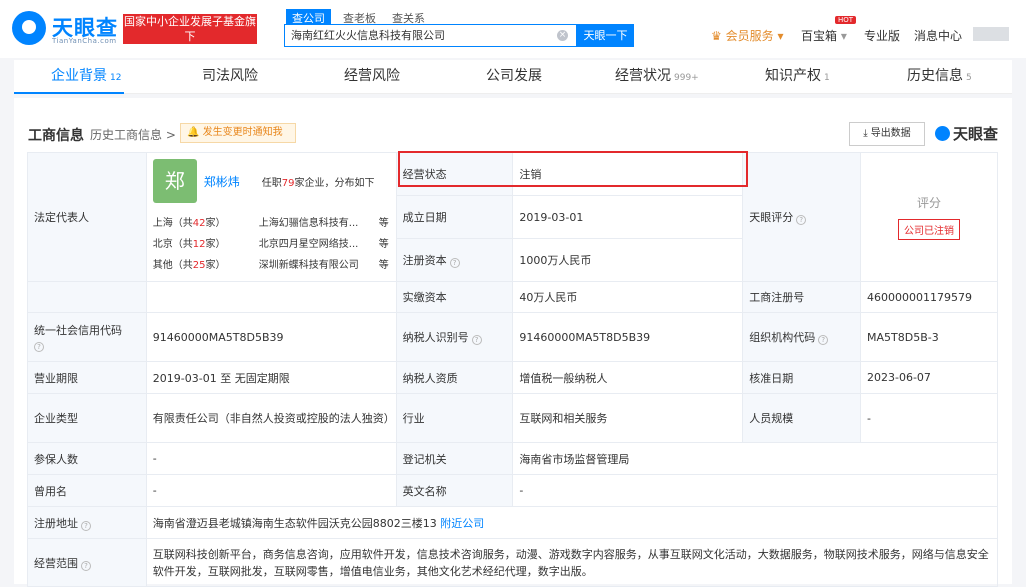  I want to click on role-post: 家企业，分布如下, so click(334, 183).